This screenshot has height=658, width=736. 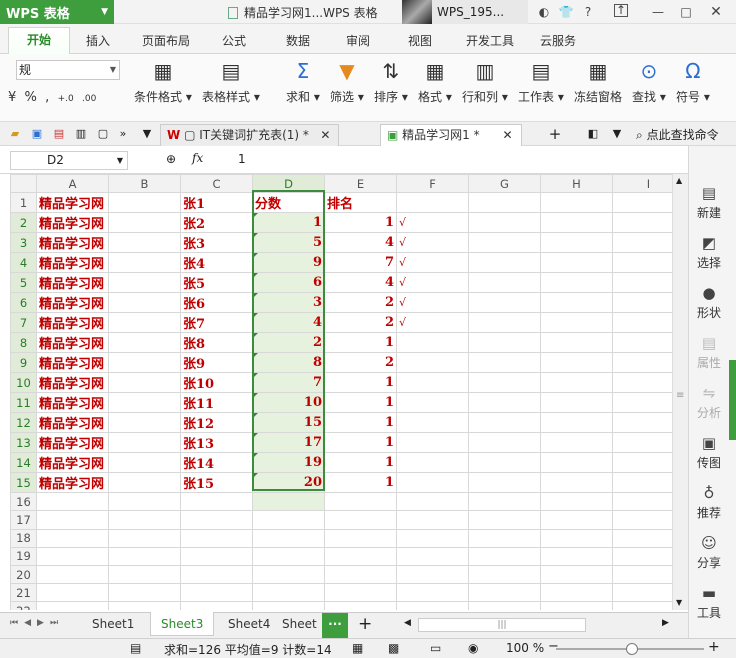 What do you see at coordinates (365, 624) in the screenshot?
I see `add-sheet-icon: +` at bounding box center [365, 624].